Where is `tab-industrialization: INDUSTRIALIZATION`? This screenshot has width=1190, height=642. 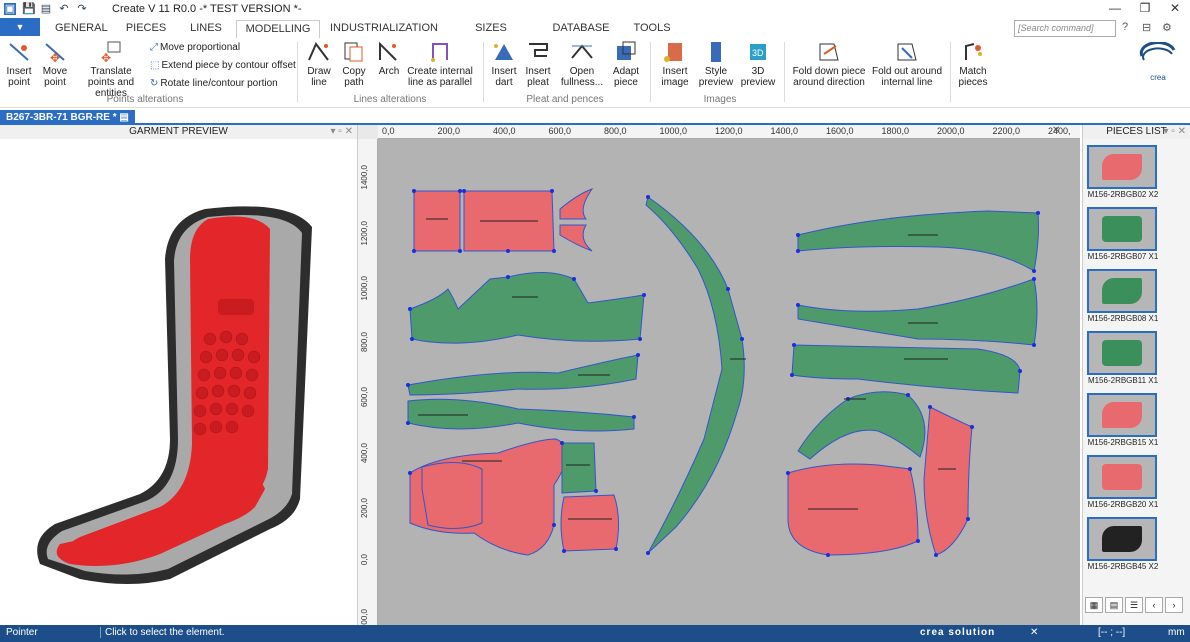
tab-industrialization: INDUSTRIALIZATION is located at coordinates (384, 29).